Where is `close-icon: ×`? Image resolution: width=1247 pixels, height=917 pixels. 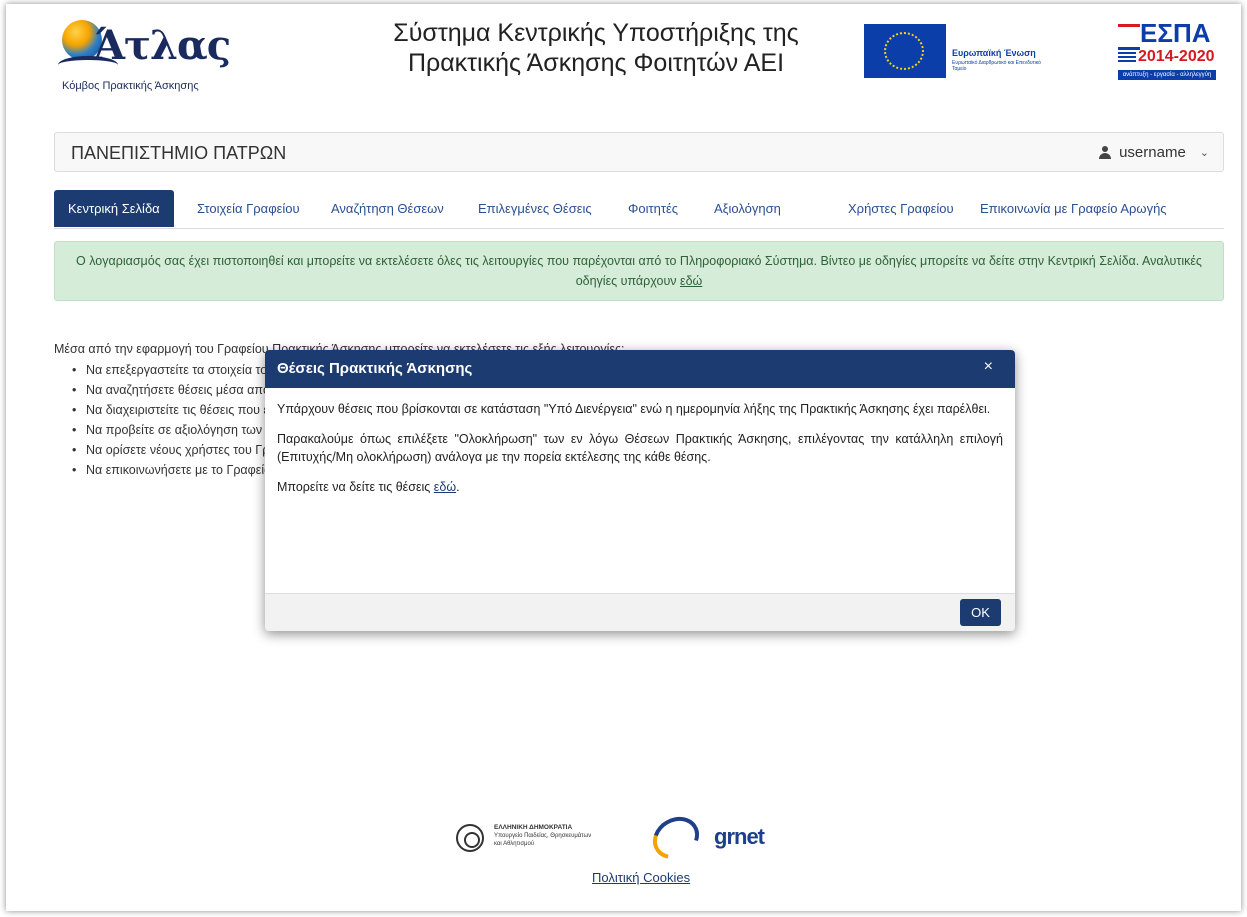
close-icon: × is located at coordinates (988, 367).